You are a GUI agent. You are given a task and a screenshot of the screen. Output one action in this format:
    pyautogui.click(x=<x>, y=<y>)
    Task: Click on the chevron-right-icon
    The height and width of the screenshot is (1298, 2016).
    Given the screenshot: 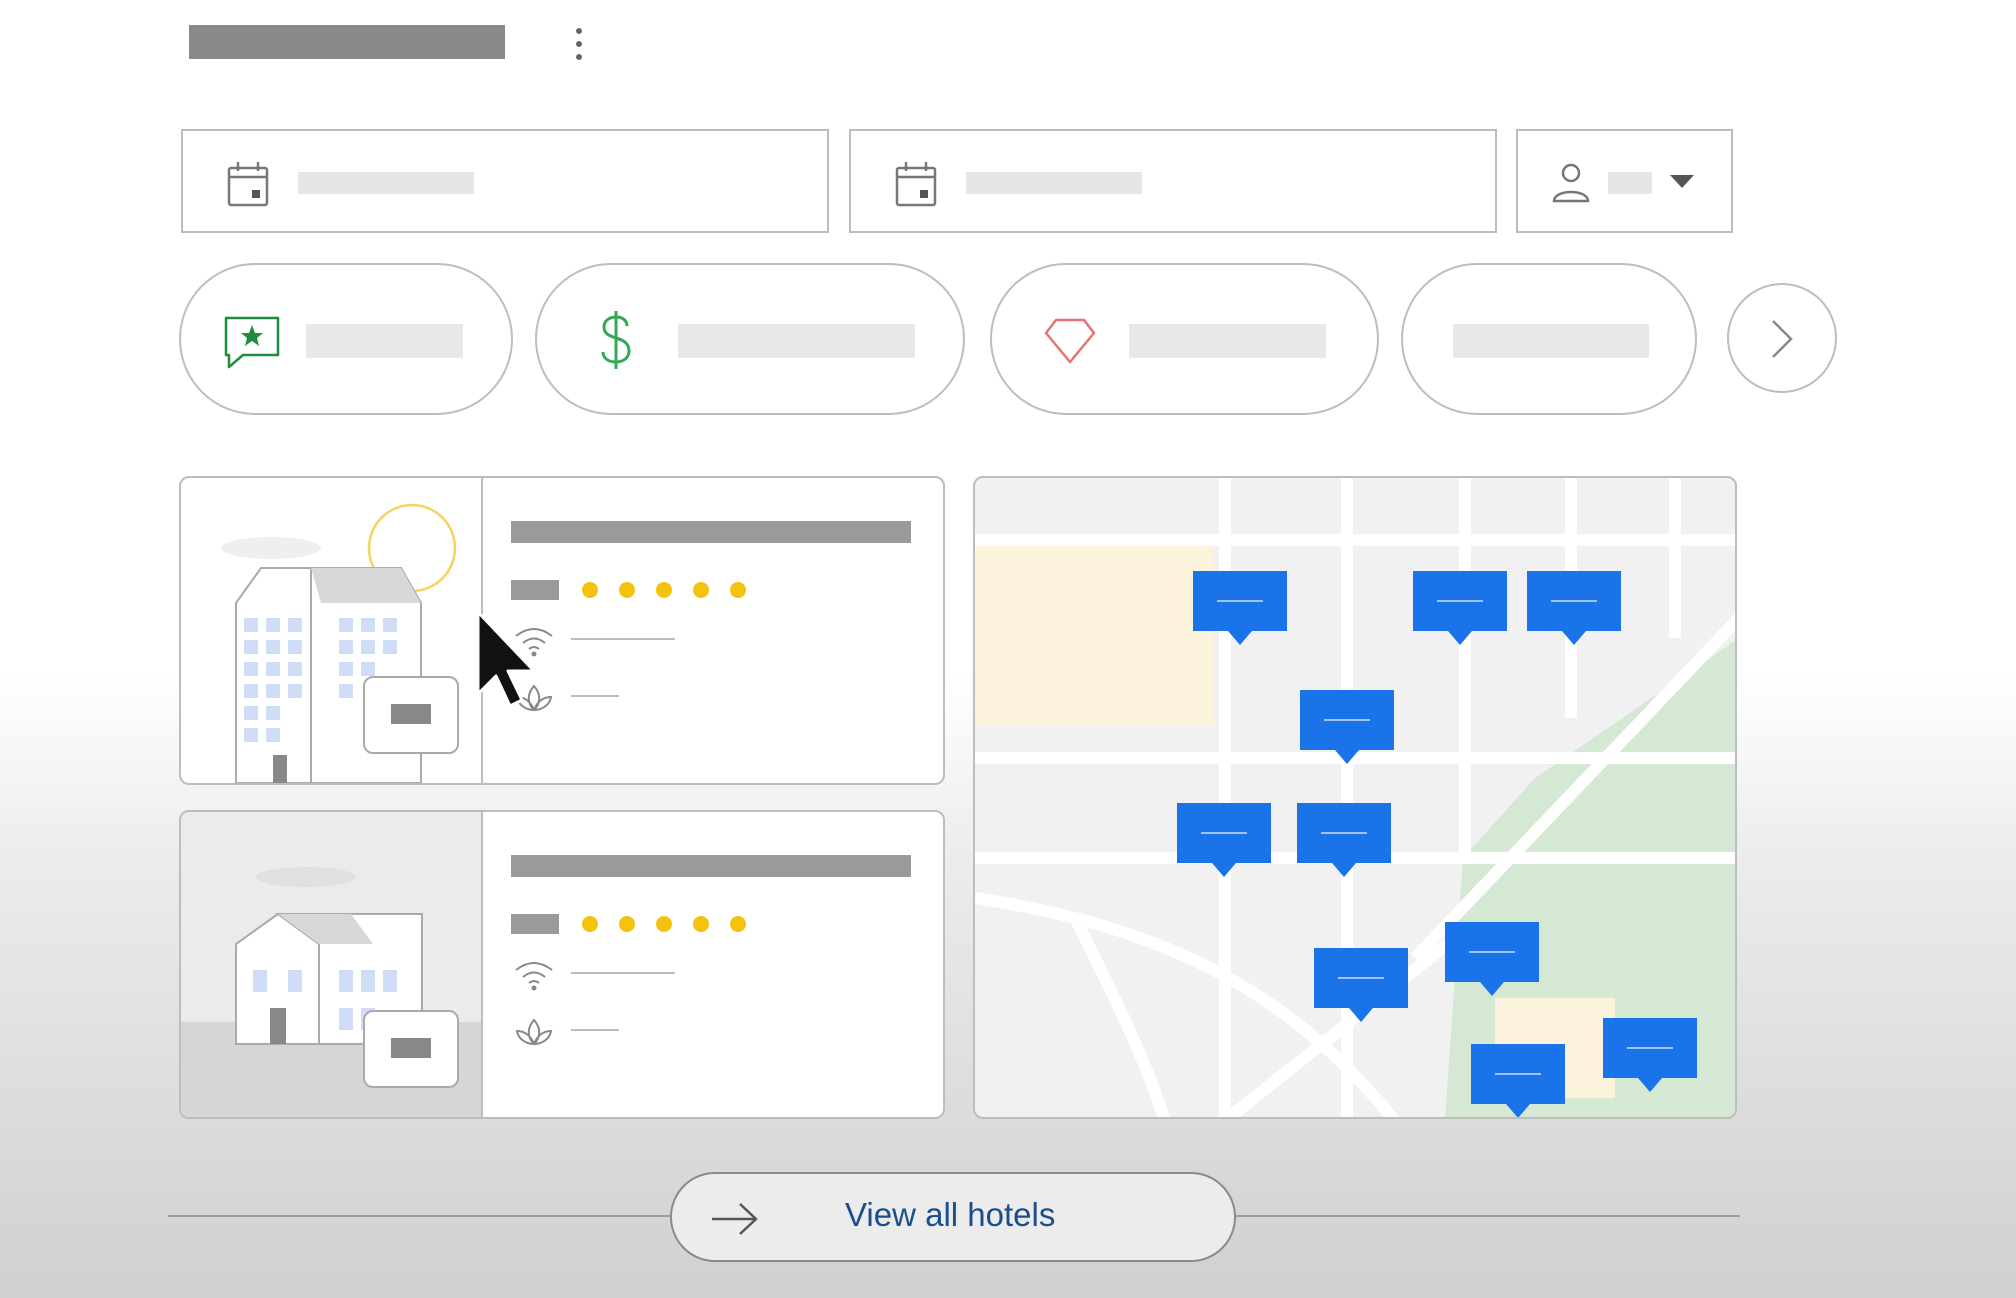 What is the action you would take?
    pyautogui.click(x=1782, y=339)
    